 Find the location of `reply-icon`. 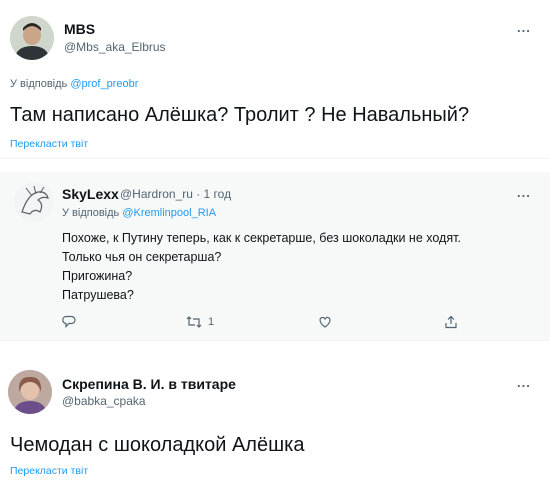

reply-icon is located at coordinates (69, 321).